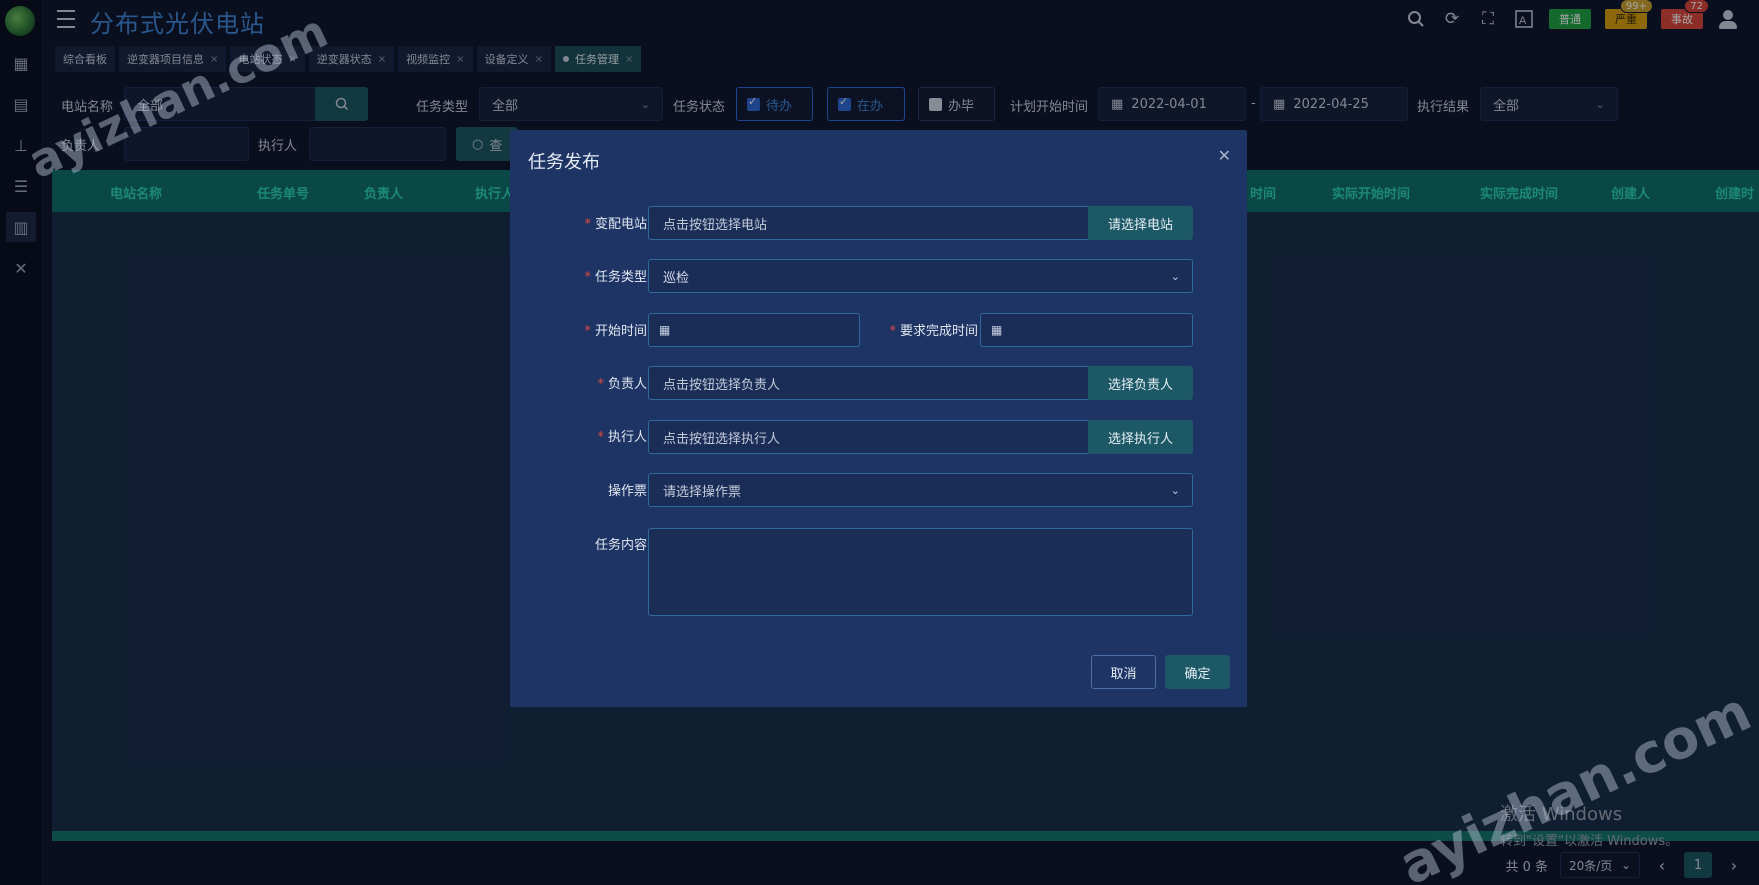  I want to click on confirm-button: 确定, so click(1197, 672).